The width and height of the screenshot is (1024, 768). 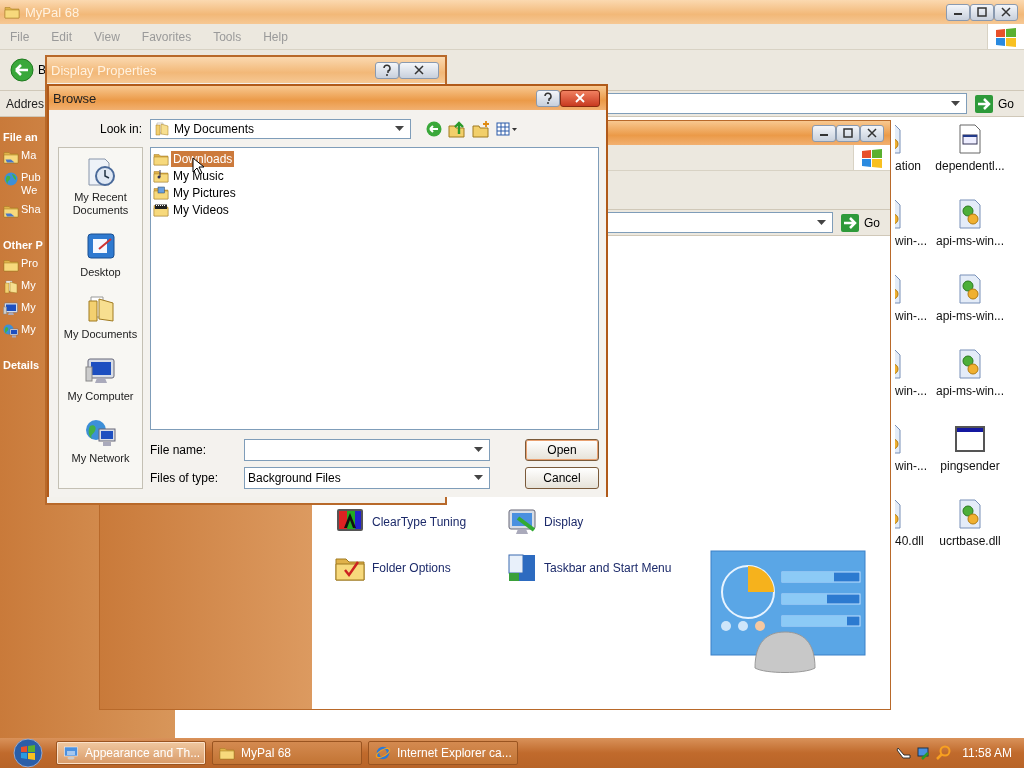 I want to click on address-label: Addres, so click(x=25, y=103).